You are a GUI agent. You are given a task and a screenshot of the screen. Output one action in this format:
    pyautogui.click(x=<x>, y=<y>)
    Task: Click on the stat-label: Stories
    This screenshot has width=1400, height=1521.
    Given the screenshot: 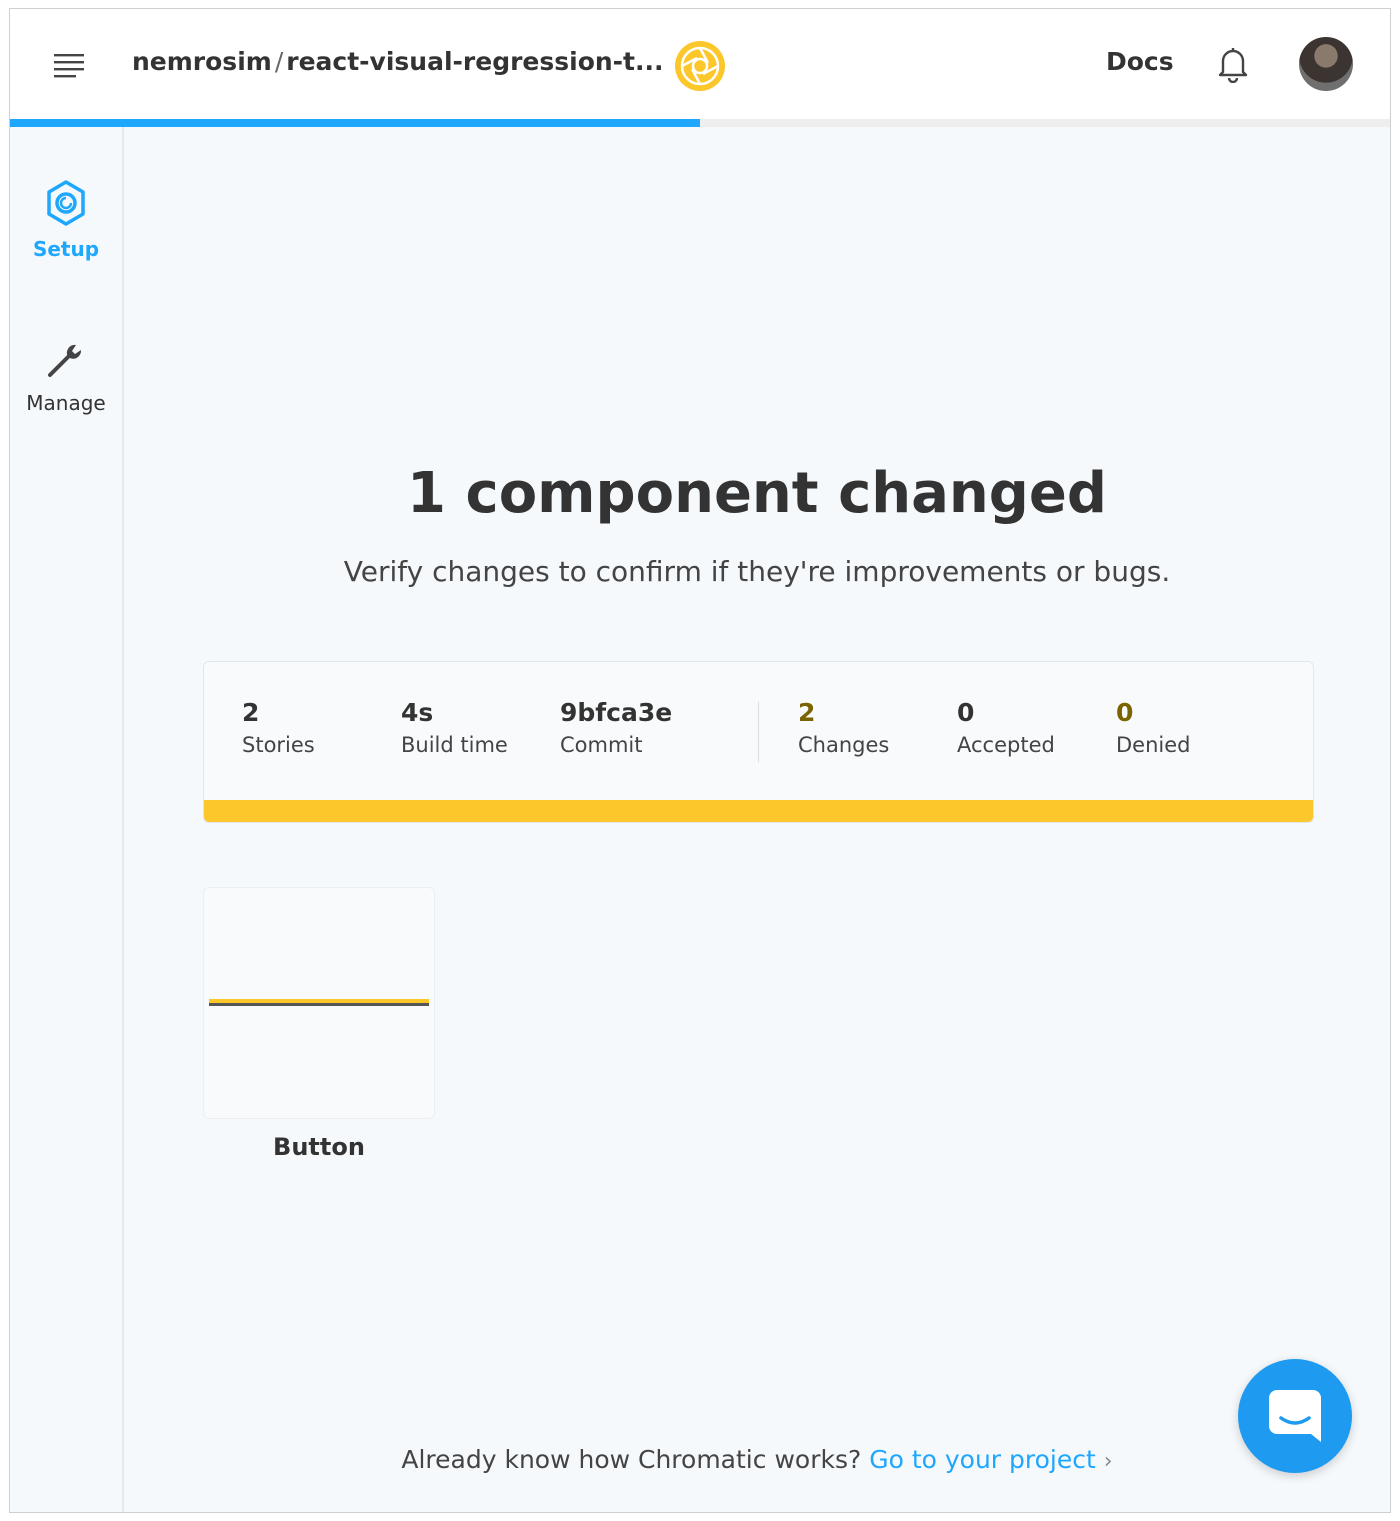 What is the action you would take?
    pyautogui.click(x=278, y=745)
    